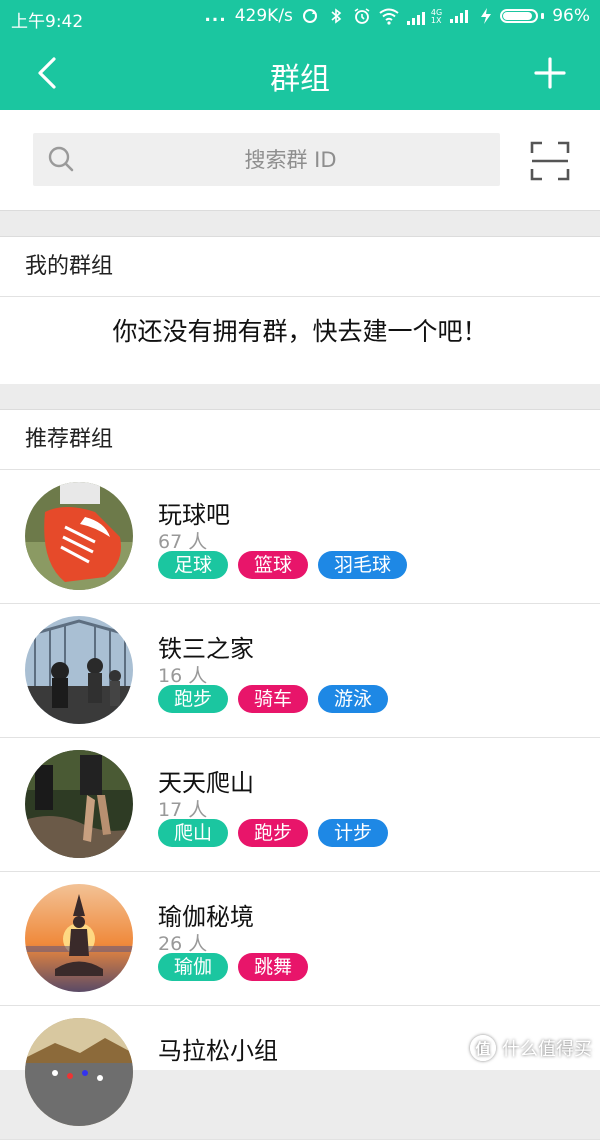 This screenshot has width=600, height=1140. What do you see at coordinates (206, 783) in the screenshot?
I see `group-name: 天天爬山` at bounding box center [206, 783].